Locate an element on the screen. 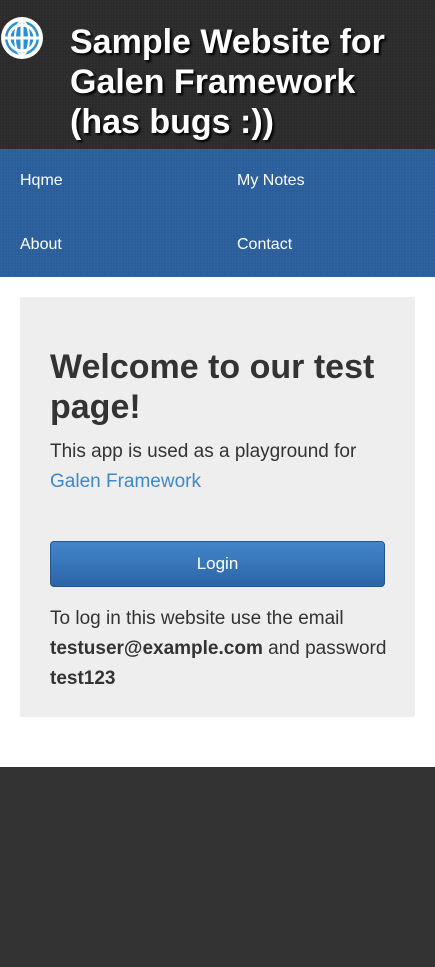 The image size is (435, 967). nav-item-about: About is located at coordinates (41, 245).